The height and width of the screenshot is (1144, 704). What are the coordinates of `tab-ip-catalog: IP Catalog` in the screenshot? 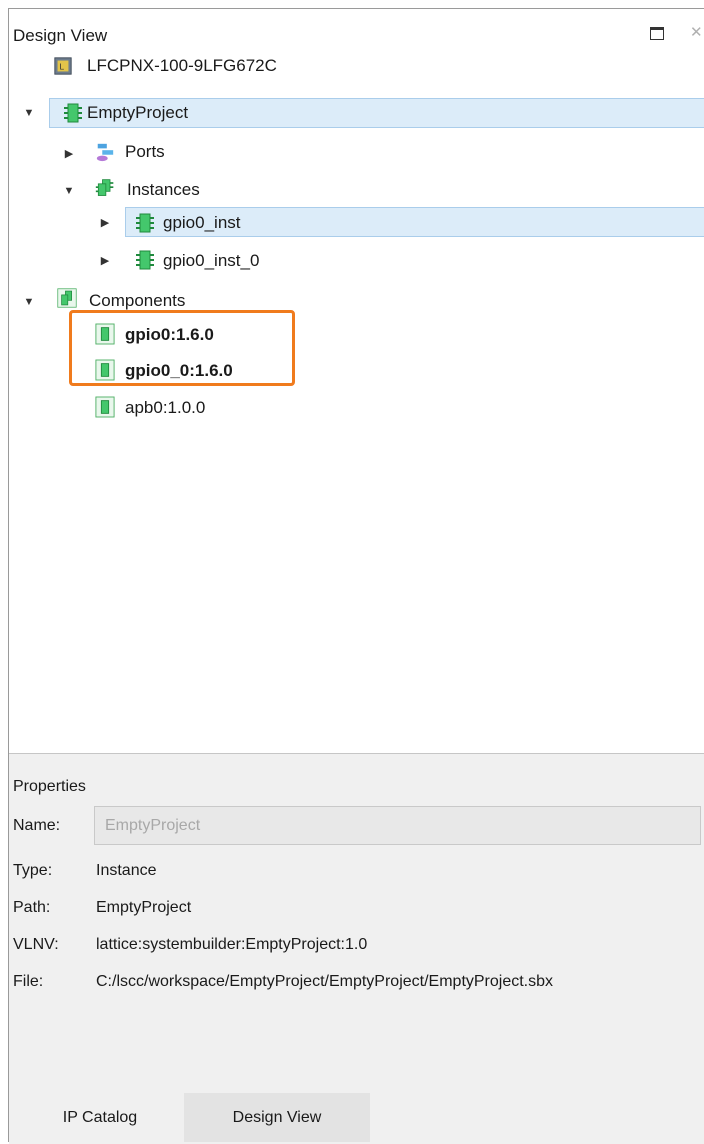 It's located at (100, 1117).